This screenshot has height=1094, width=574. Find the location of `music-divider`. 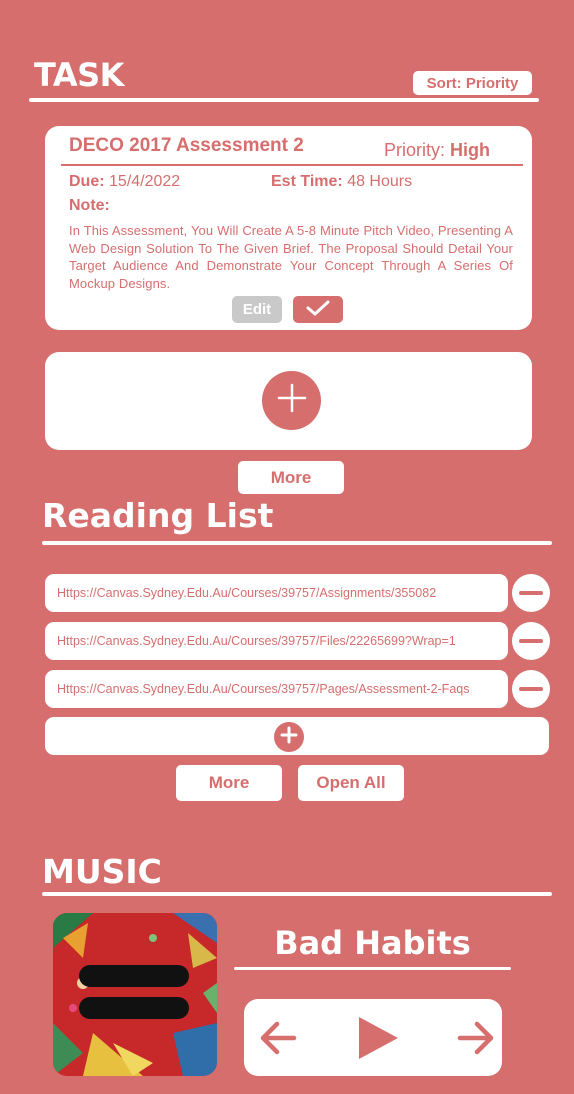

music-divider is located at coordinates (297, 894).